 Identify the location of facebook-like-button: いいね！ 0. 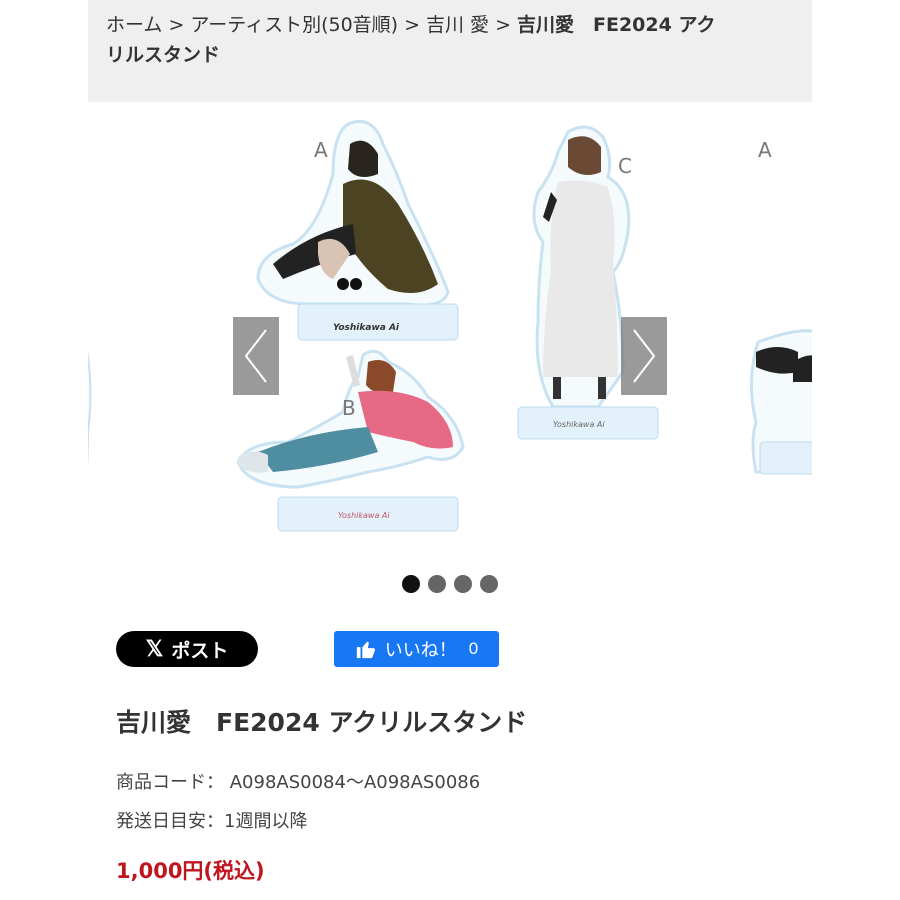
(416, 649).